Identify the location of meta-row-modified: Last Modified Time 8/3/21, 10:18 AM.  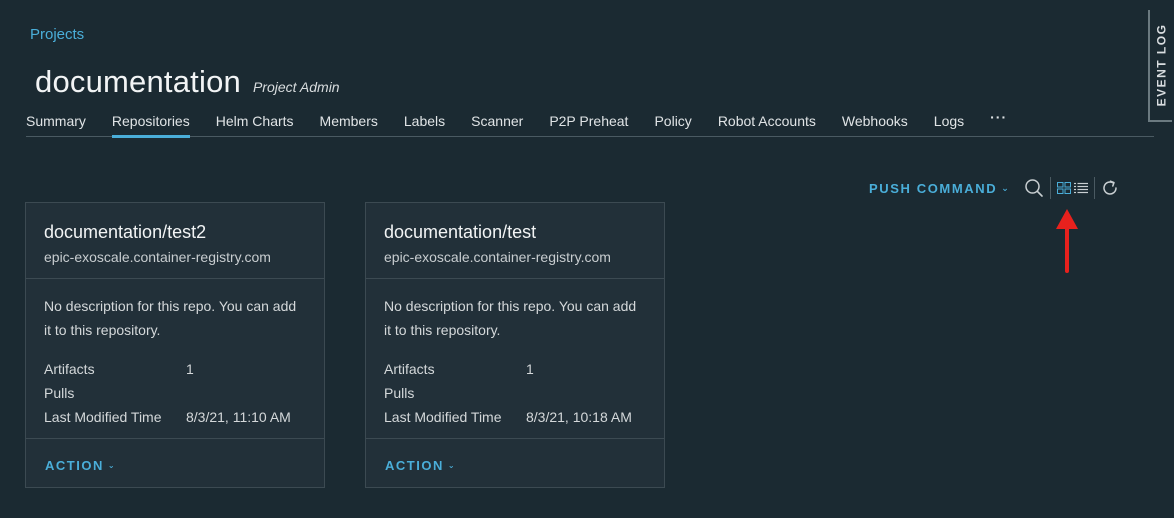
(515, 417).